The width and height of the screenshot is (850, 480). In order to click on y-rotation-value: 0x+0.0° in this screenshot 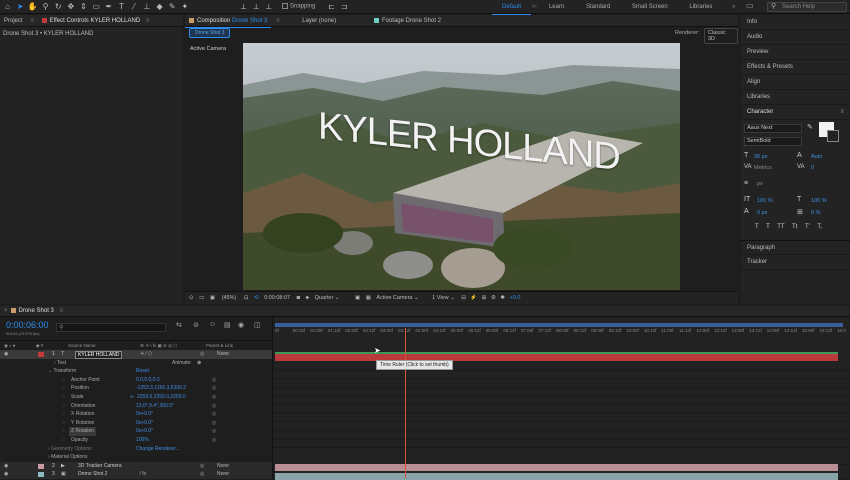, I will do `click(144, 423)`.